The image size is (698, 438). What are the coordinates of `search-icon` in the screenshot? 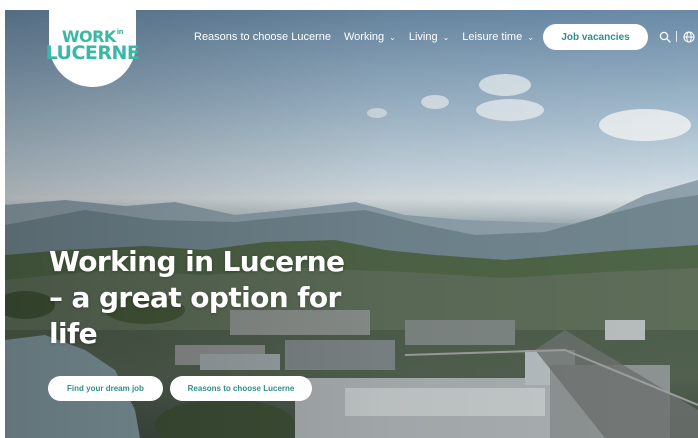 It's located at (665, 37).